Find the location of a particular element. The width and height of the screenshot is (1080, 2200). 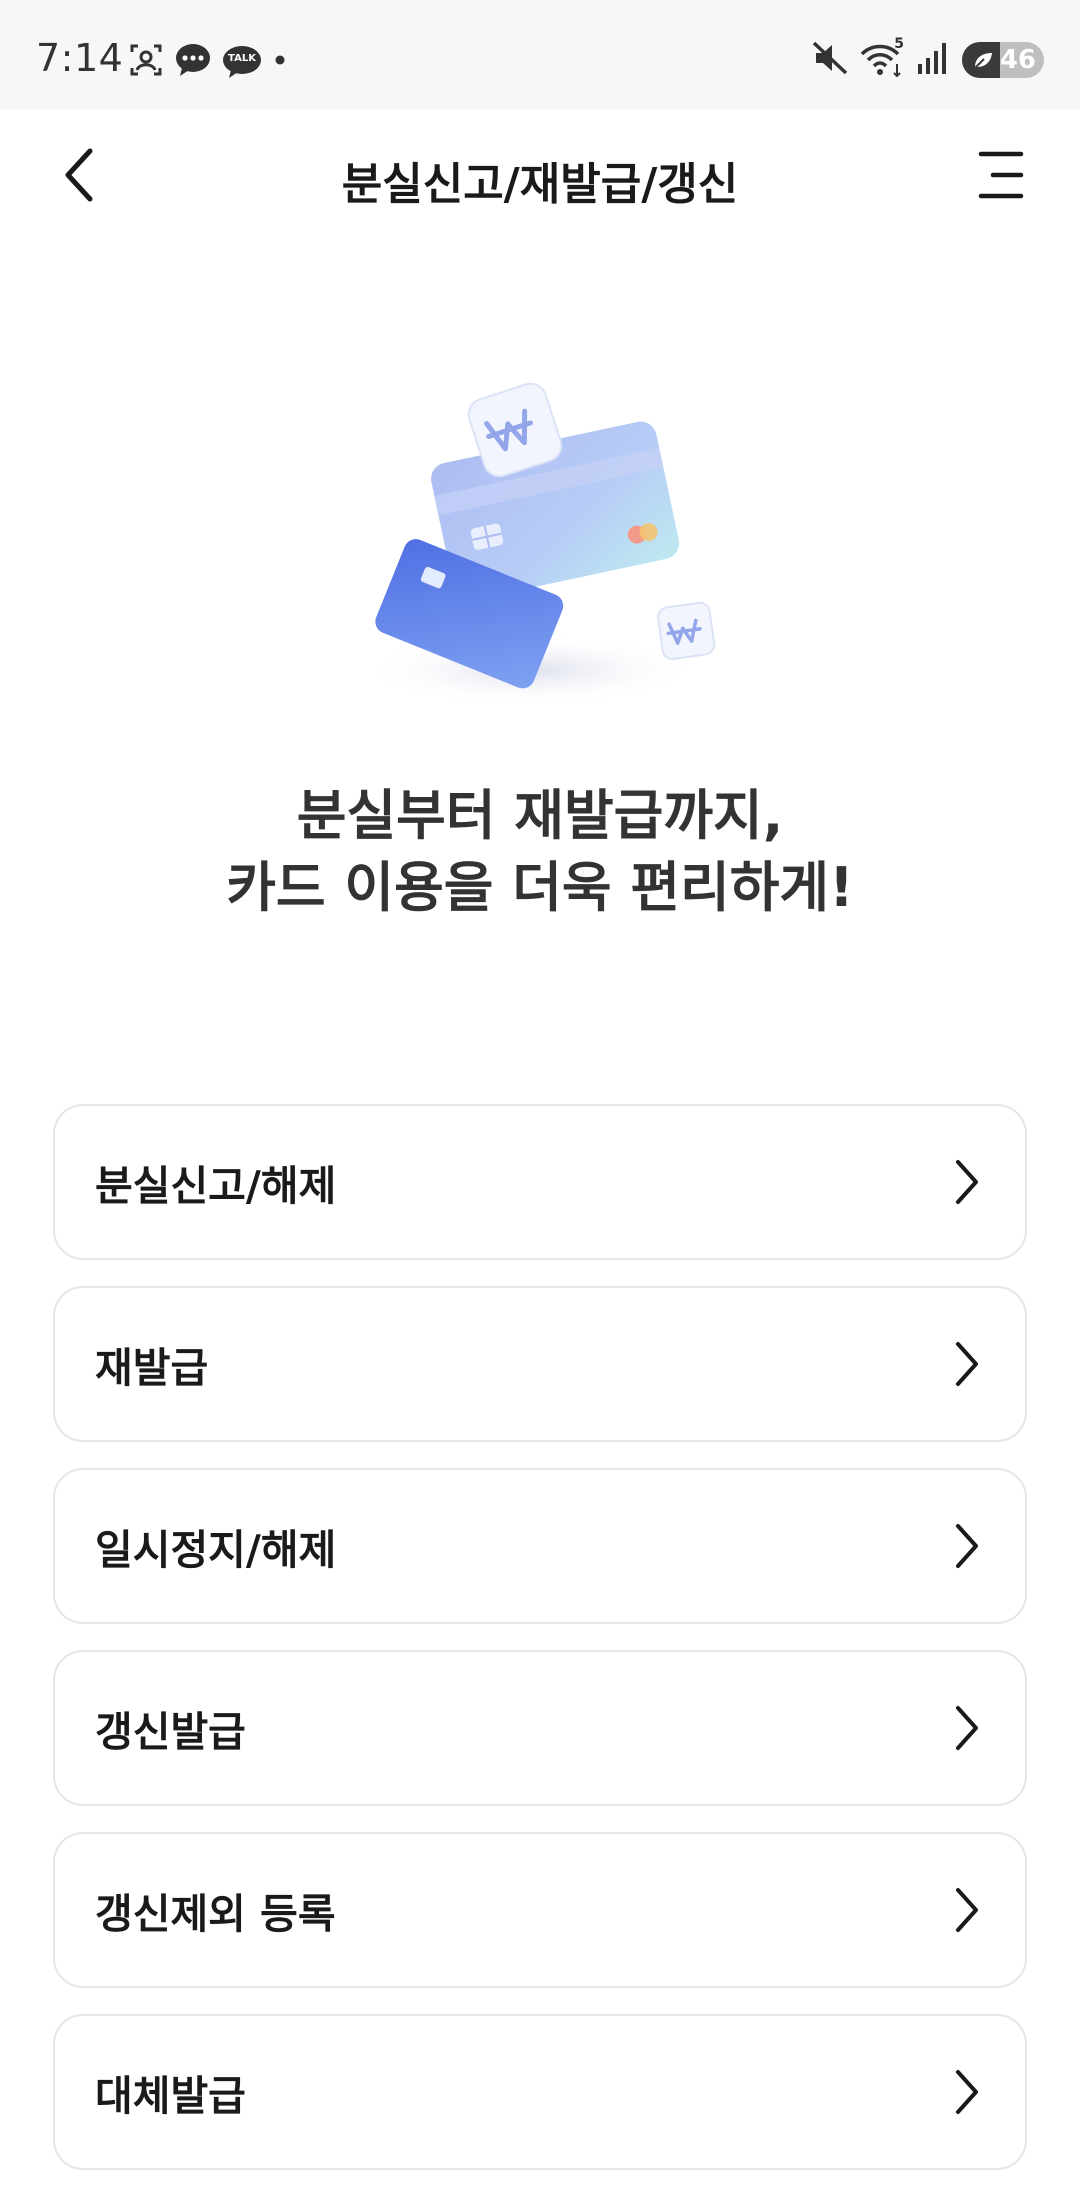

hero-headline: 분실부터 재발급까지, 카드 이용을 더욱 편리하게! is located at coordinates (540, 852).